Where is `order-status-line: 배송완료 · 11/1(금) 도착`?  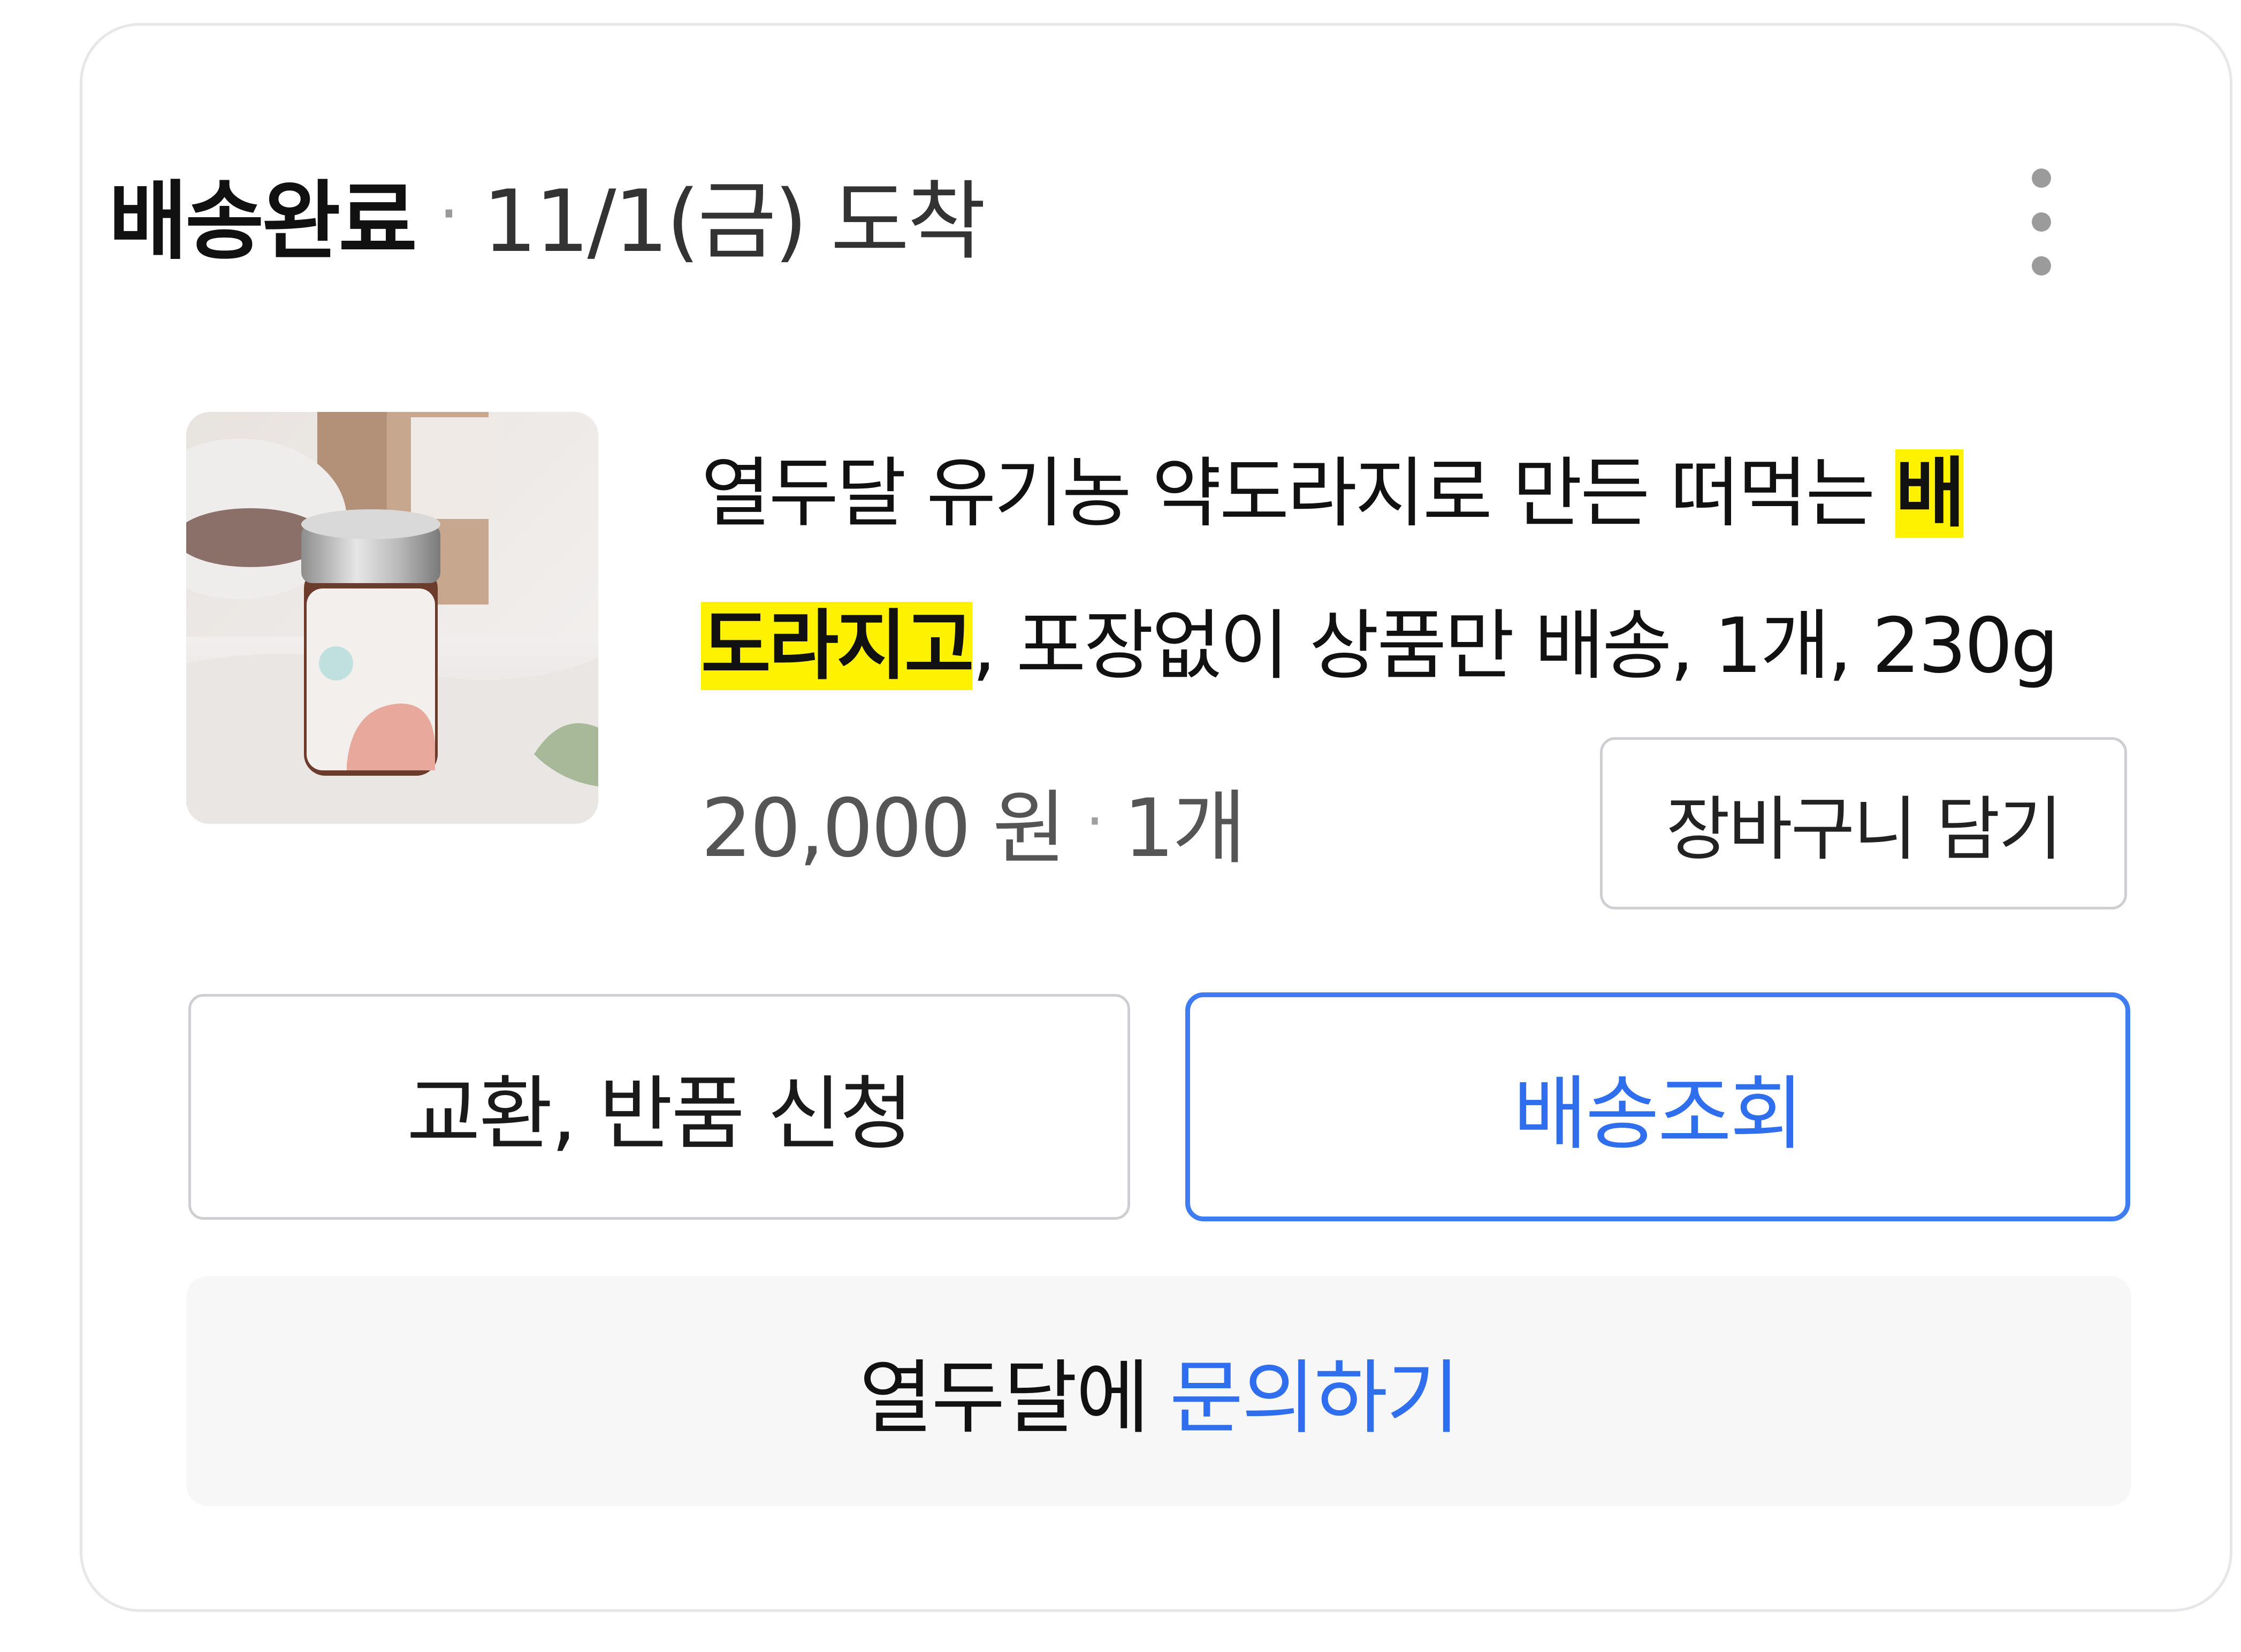
order-status-line: 배송완료 · 11/1(금) 도착 is located at coordinates (547, 215).